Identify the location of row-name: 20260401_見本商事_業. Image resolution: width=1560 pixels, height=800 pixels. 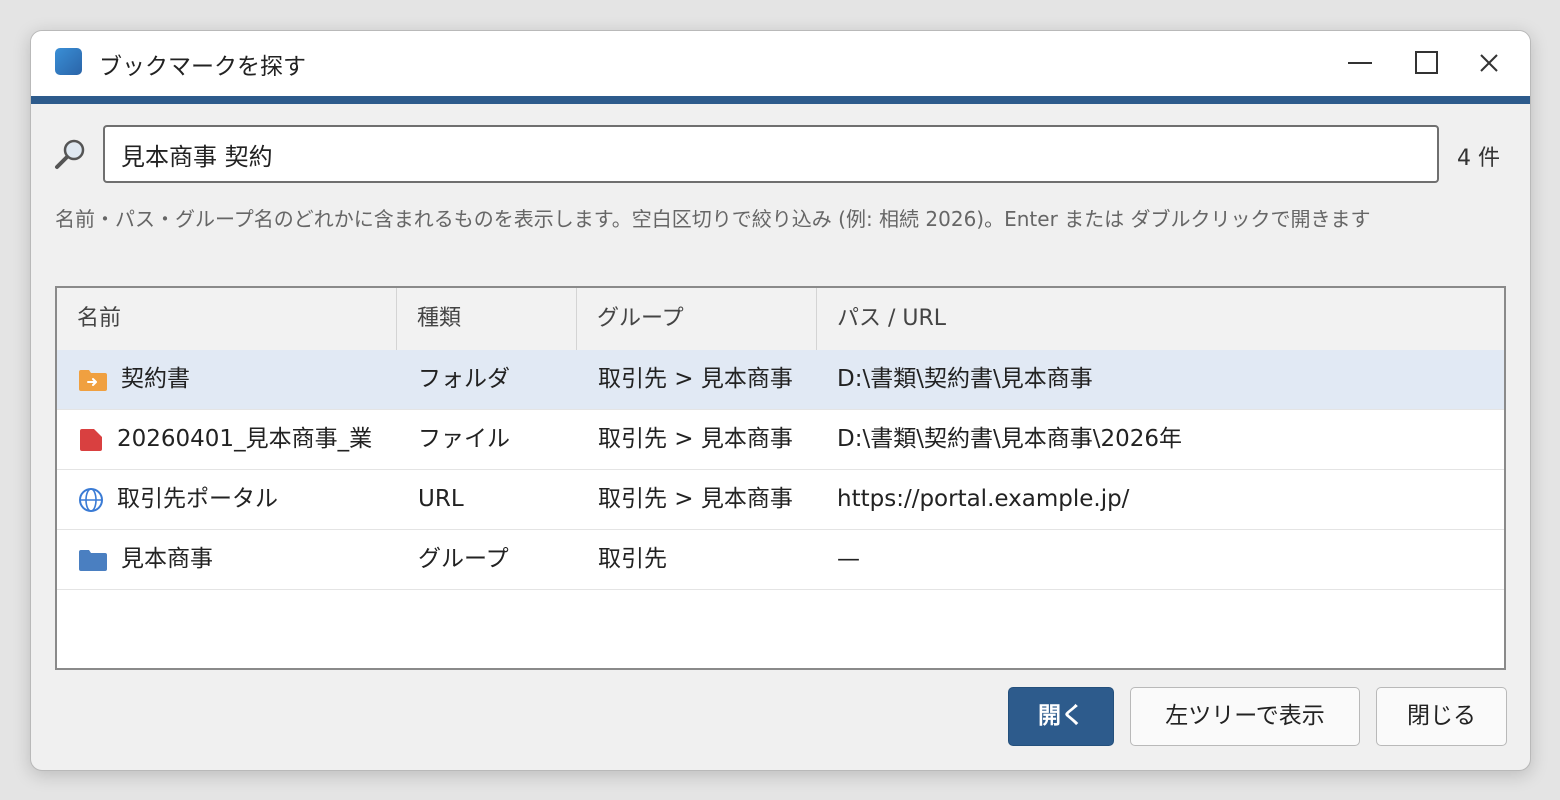
(245, 439).